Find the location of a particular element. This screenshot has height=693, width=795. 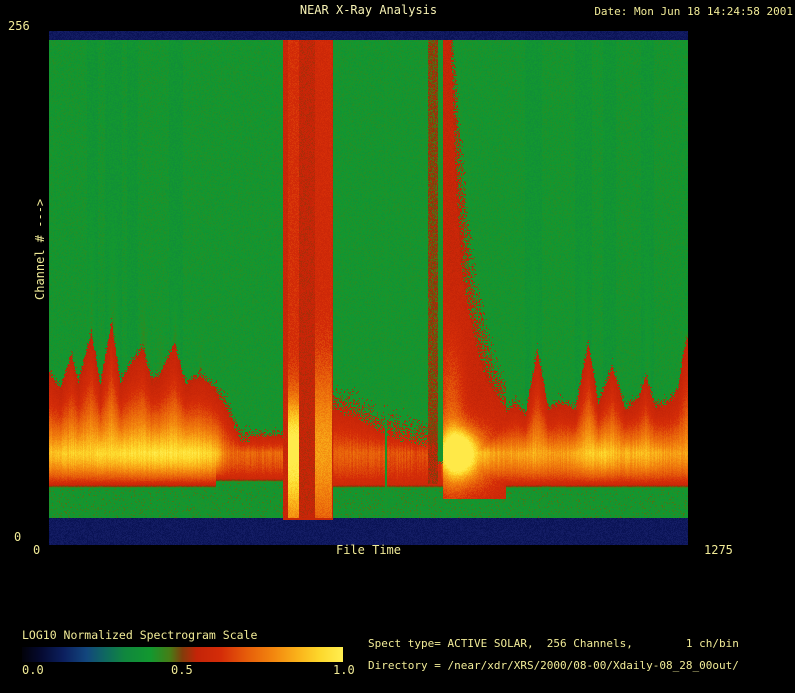

colorbar-tick-min: 0.0 is located at coordinates (33, 670).